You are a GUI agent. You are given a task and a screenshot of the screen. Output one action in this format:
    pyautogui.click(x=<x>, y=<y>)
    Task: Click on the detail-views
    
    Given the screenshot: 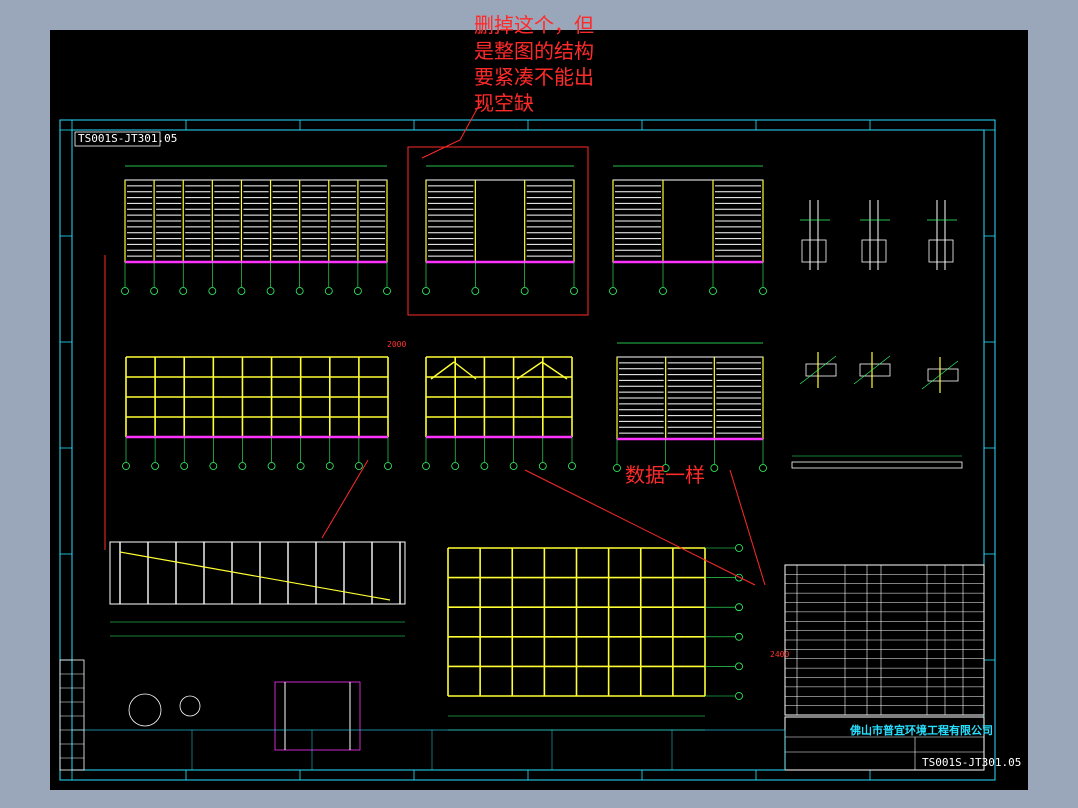 What is the action you would take?
    pyautogui.click(x=877, y=334)
    